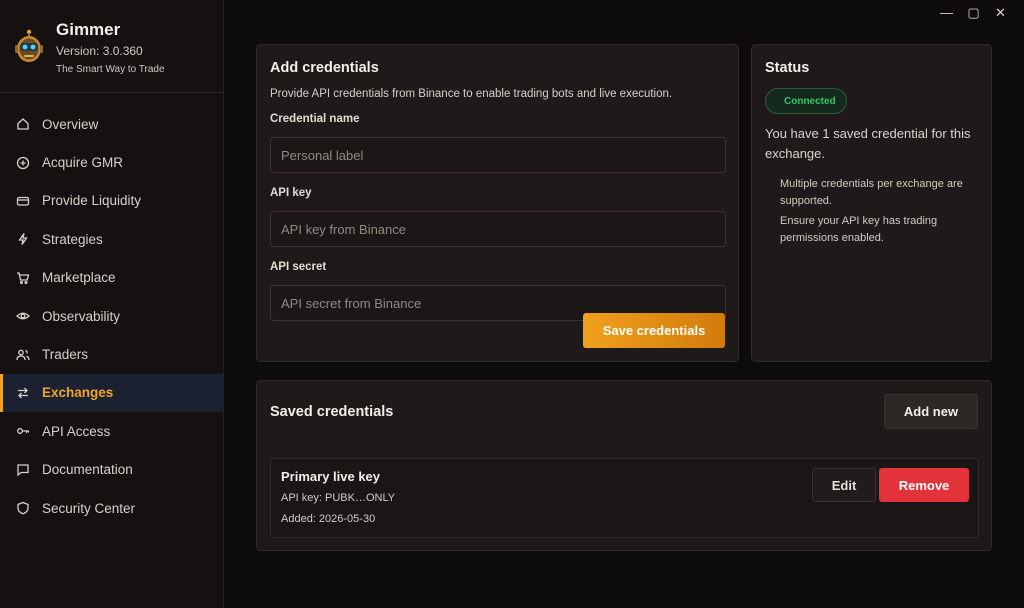 The height and width of the screenshot is (608, 1024). I want to click on sidebar-item-strategies: Strategies, so click(111, 239).